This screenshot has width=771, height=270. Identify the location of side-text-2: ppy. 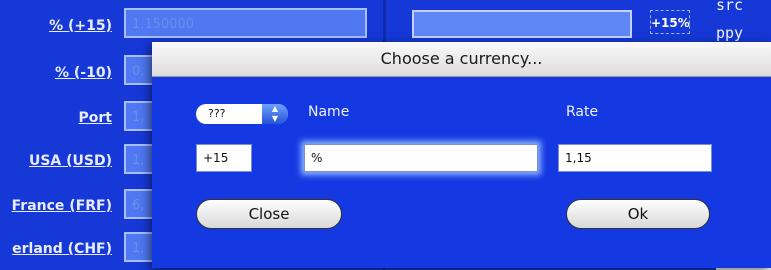
(730, 33).